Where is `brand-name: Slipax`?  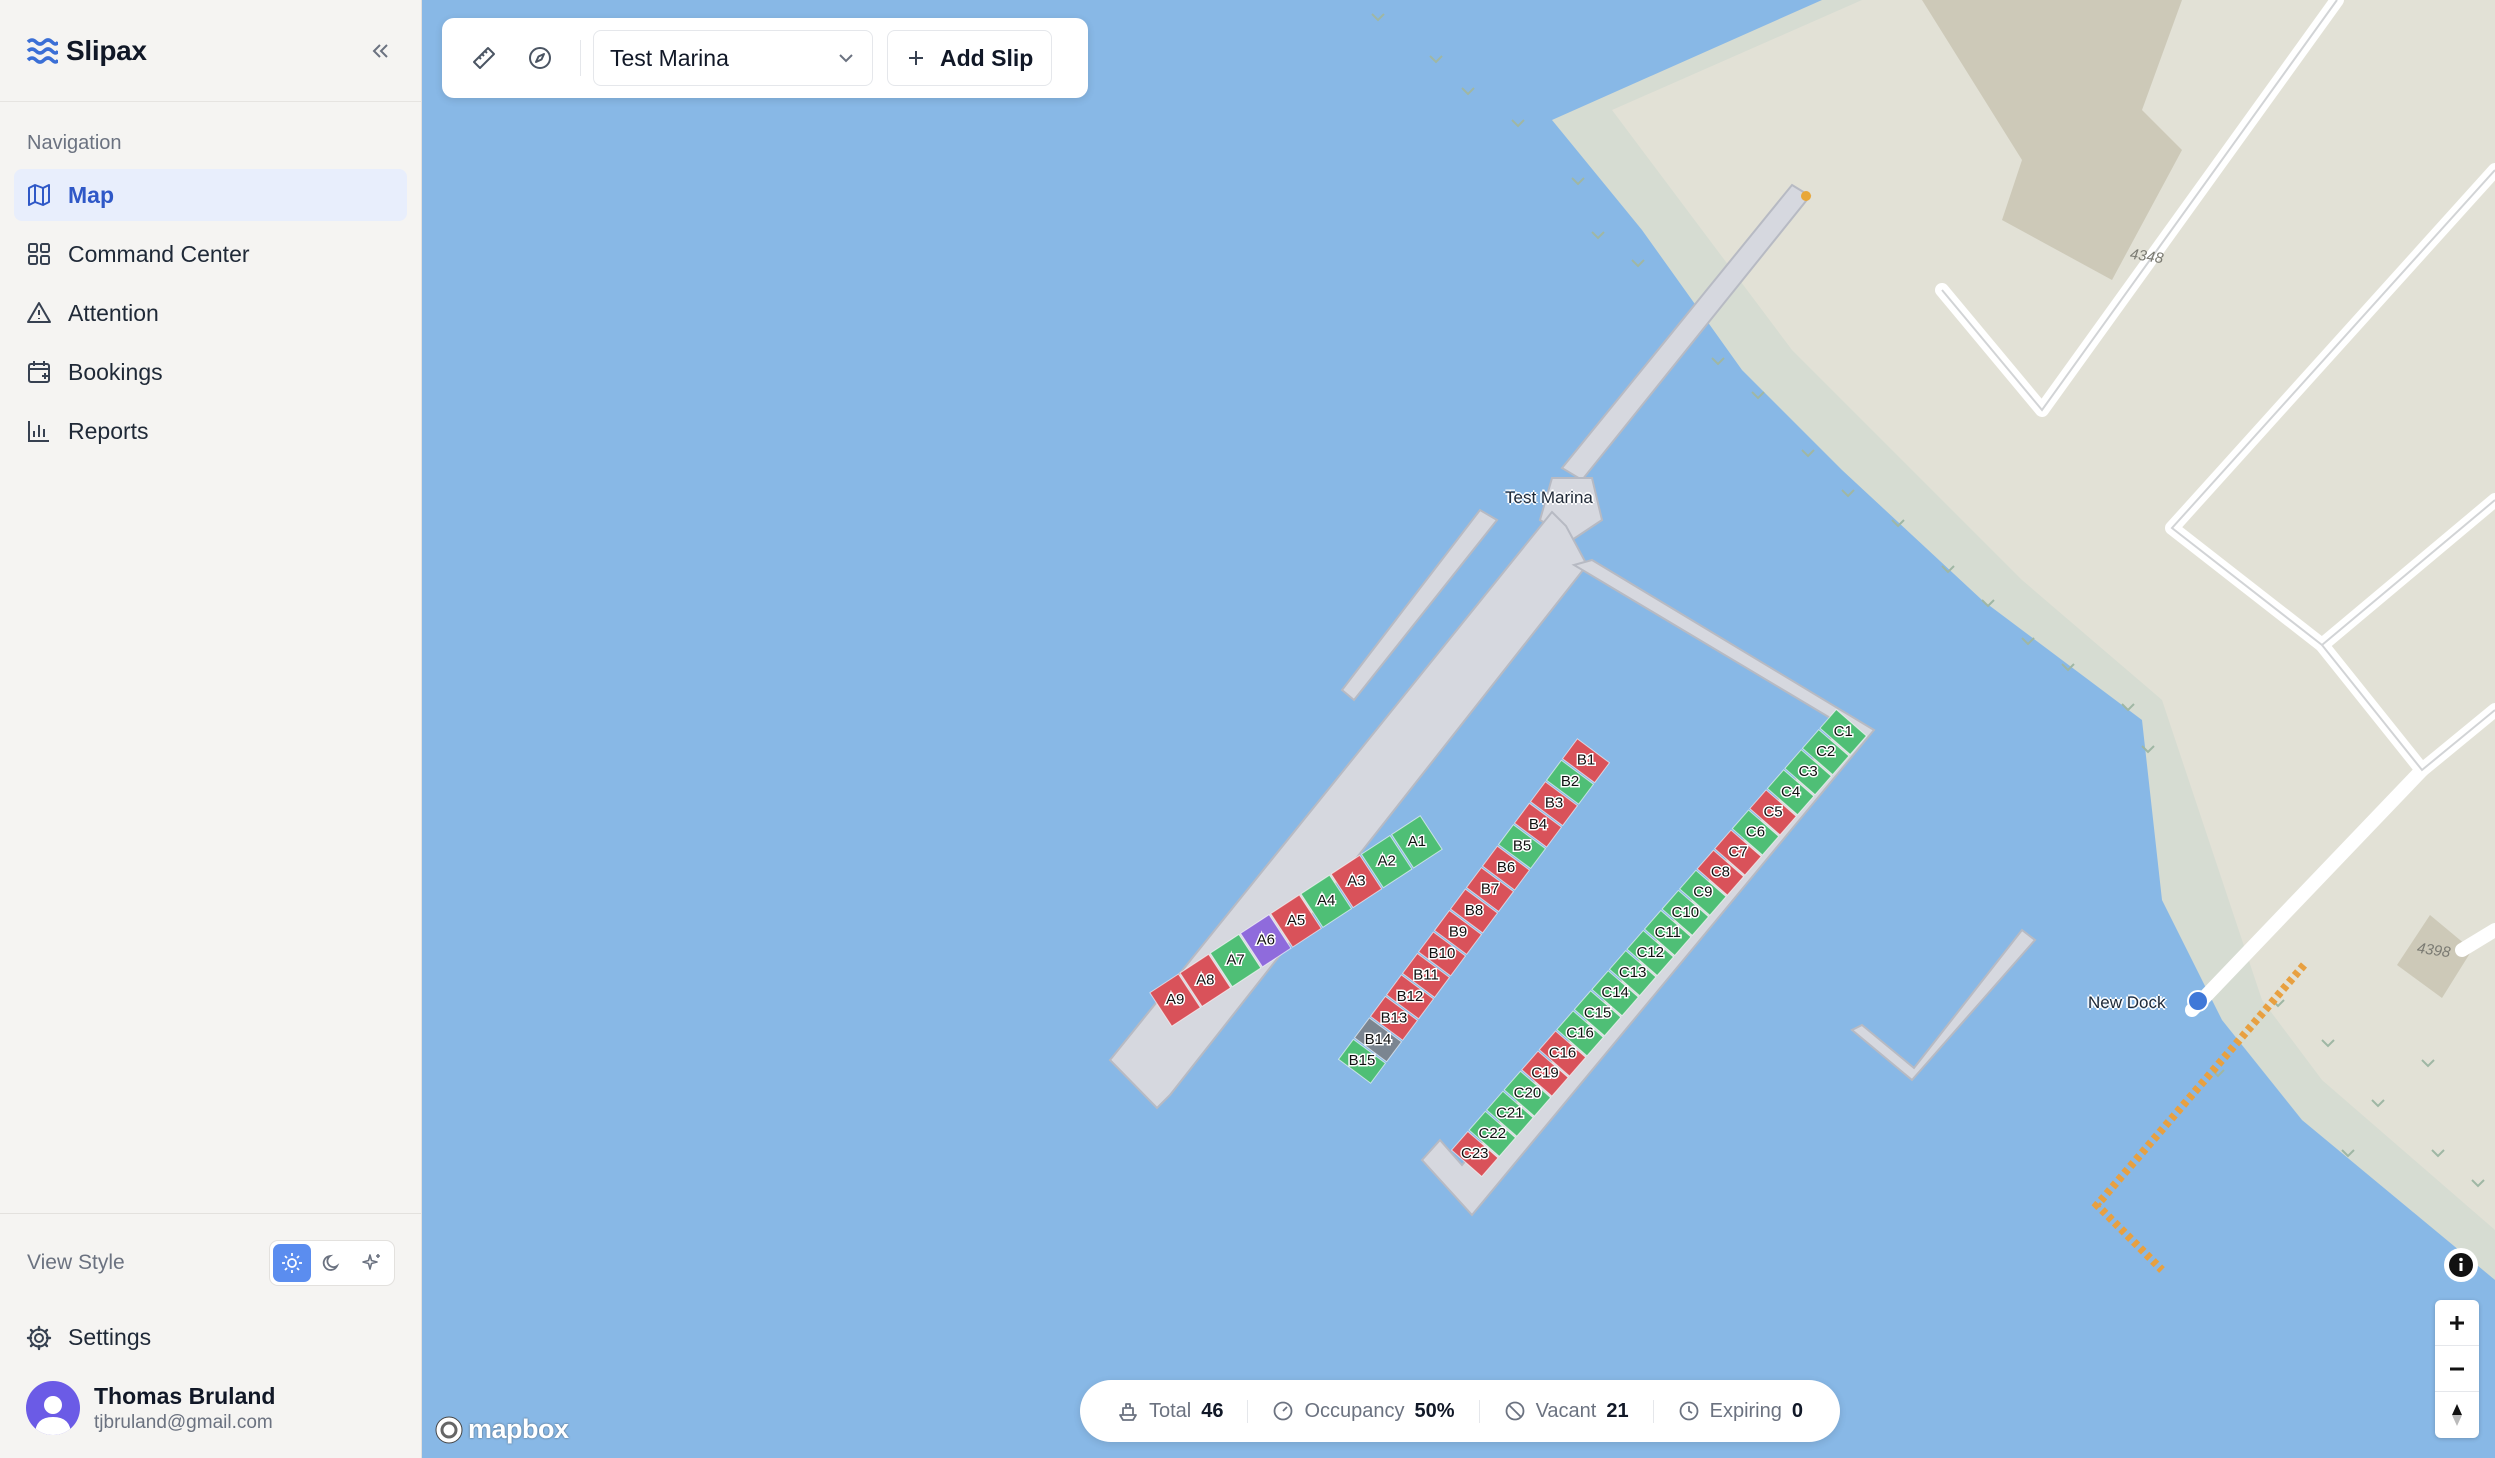 brand-name: Slipax is located at coordinates (106, 50).